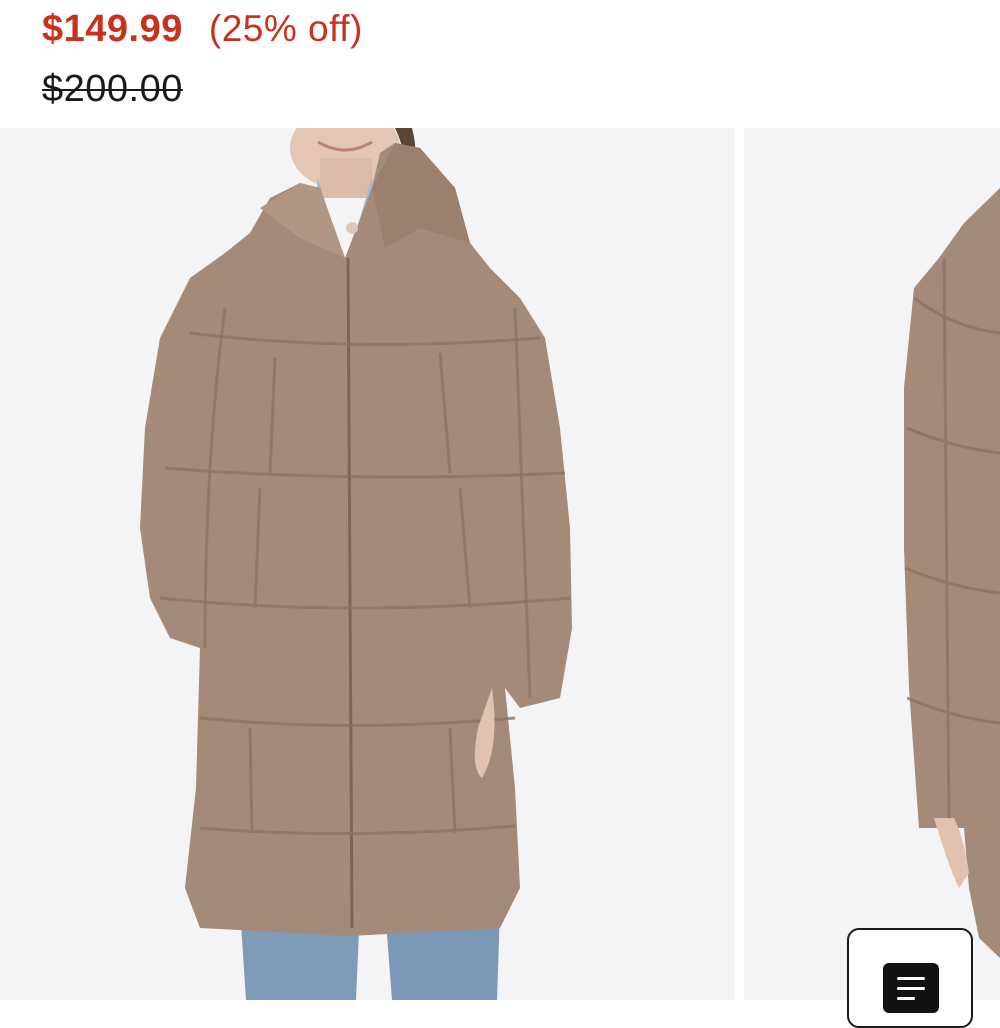 The width and height of the screenshot is (1000, 1028). Describe the element at coordinates (285, 28) in the screenshot. I see `discount-label: (25% off)` at that location.